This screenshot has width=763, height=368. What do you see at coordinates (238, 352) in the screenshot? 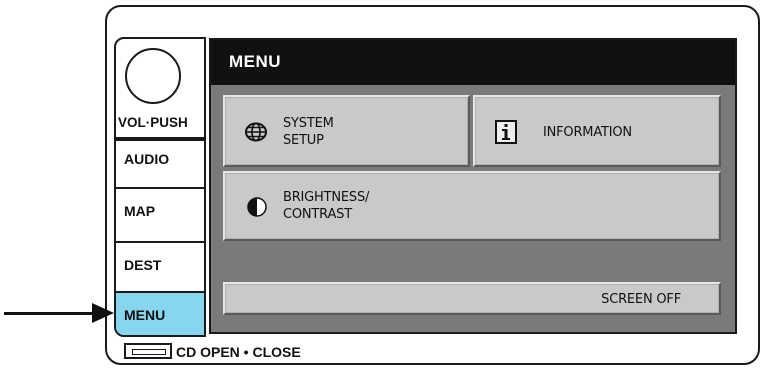
I see `cd-open-close-label: CD OPEN • CLOSE` at bounding box center [238, 352].